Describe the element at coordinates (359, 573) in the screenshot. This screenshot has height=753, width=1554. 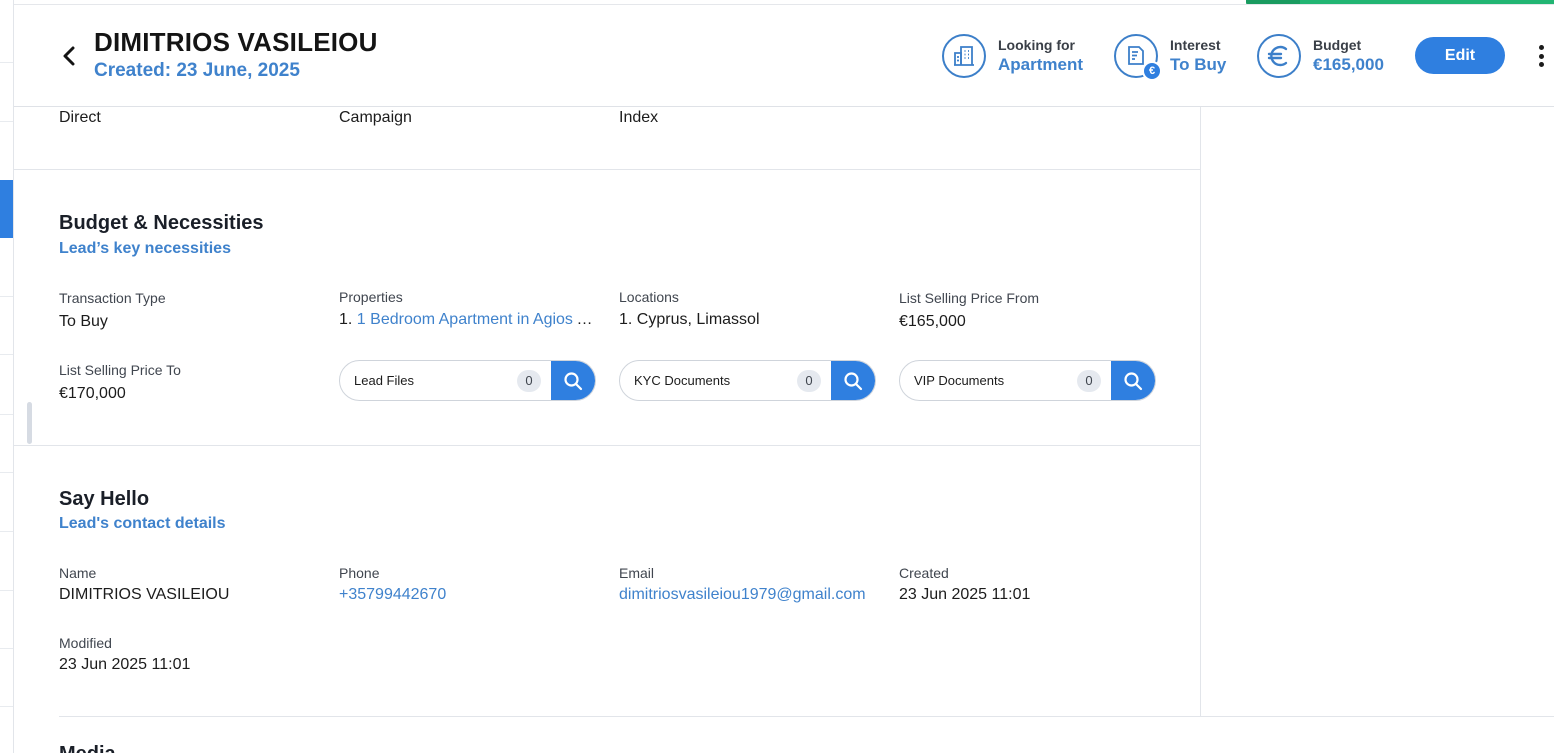
I see `field-label: Phone` at that location.